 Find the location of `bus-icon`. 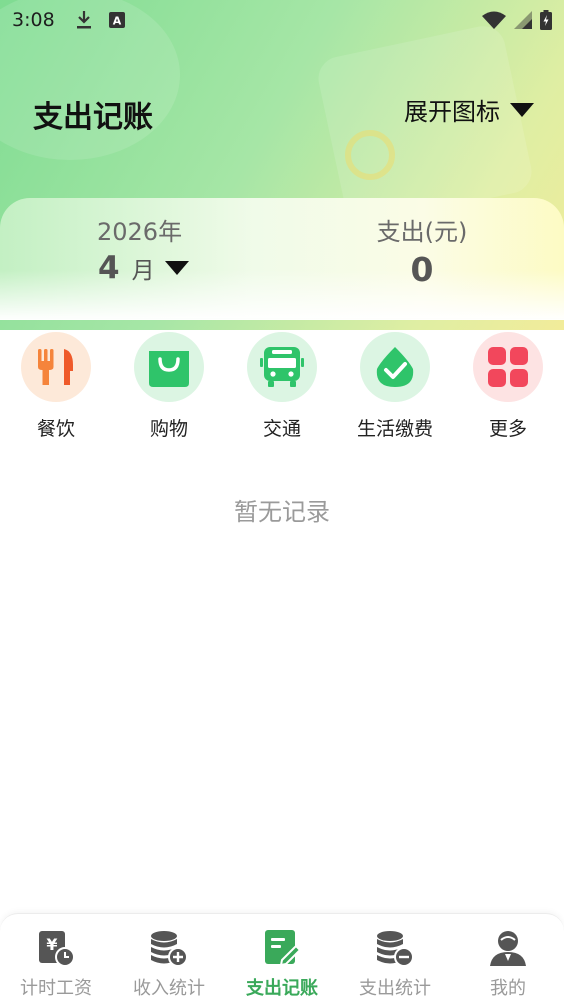

bus-icon is located at coordinates (282, 367).